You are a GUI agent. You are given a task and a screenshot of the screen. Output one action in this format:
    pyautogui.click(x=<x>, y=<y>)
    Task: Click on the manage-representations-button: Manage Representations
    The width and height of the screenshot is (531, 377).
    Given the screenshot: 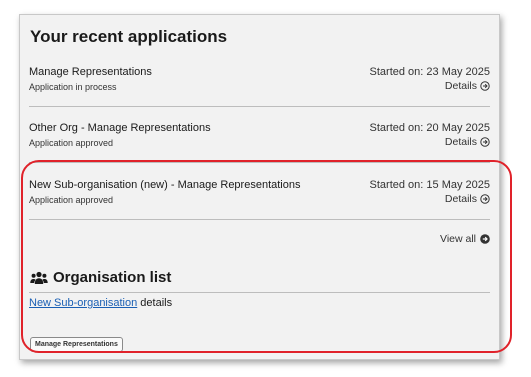 What is the action you would take?
    pyautogui.click(x=76, y=344)
    